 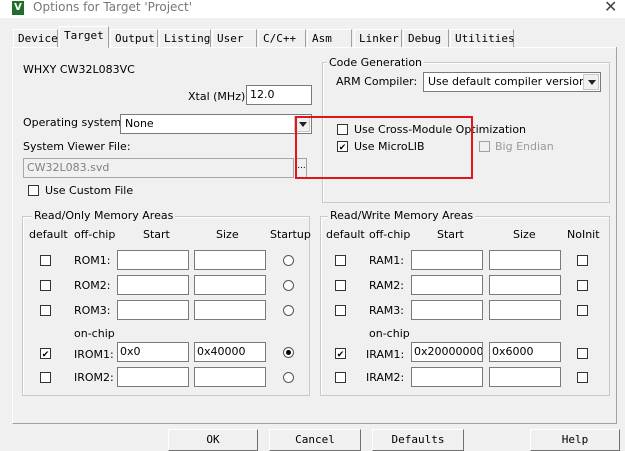 I want to click on irom1-label: IROM1:, so click(x=94, y=354).